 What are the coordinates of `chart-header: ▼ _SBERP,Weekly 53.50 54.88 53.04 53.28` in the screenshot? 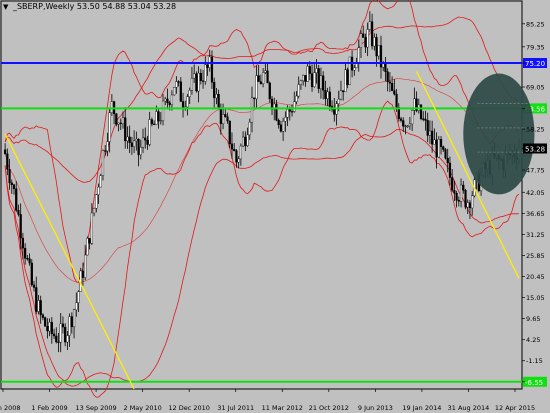 It's located at (89, 6).